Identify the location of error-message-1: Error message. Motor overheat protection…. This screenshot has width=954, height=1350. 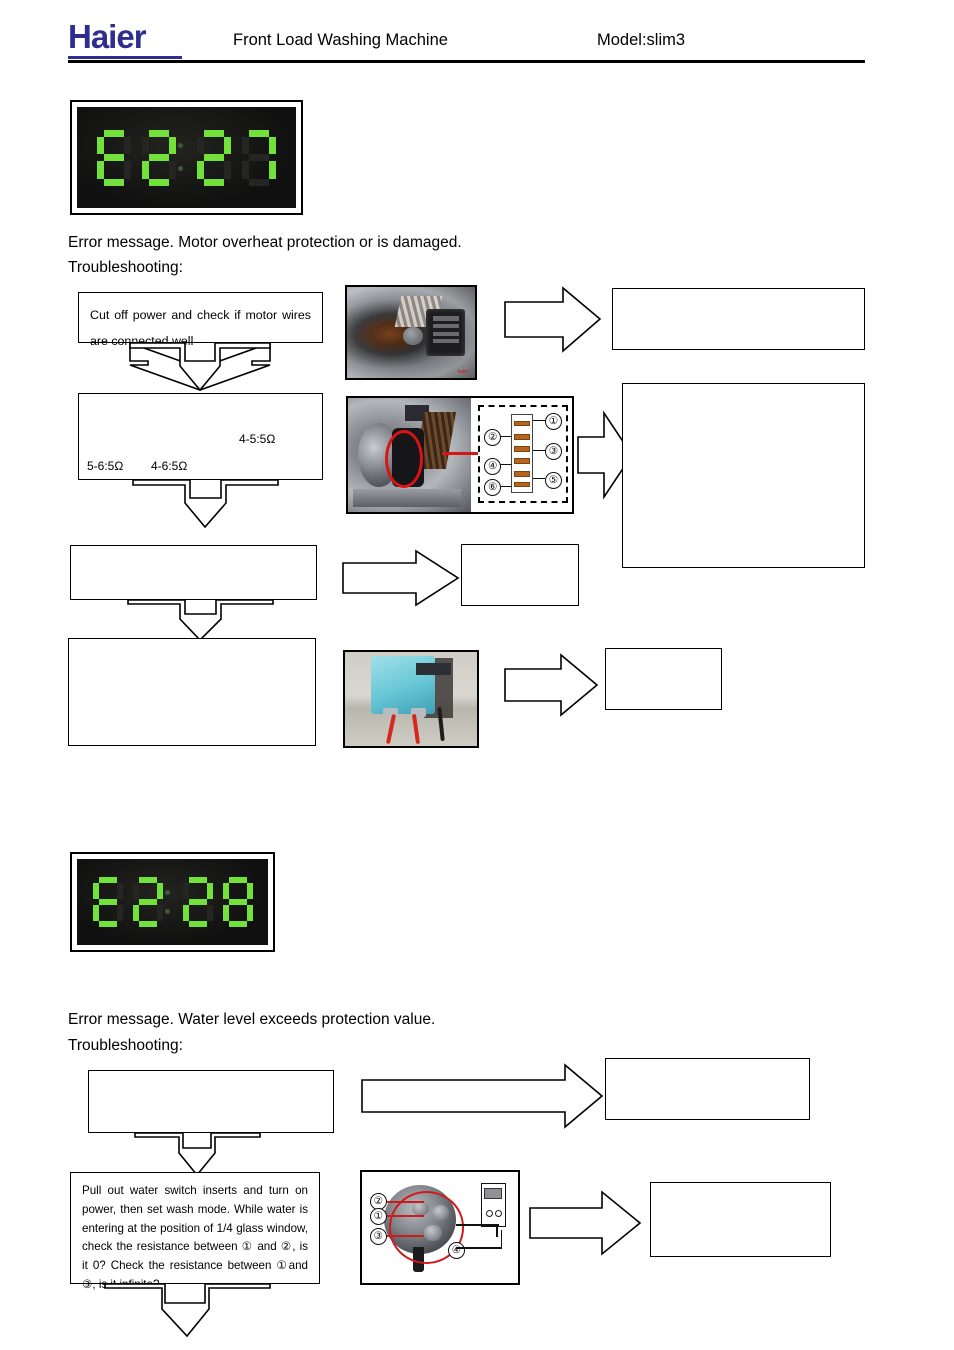
(265, 242).